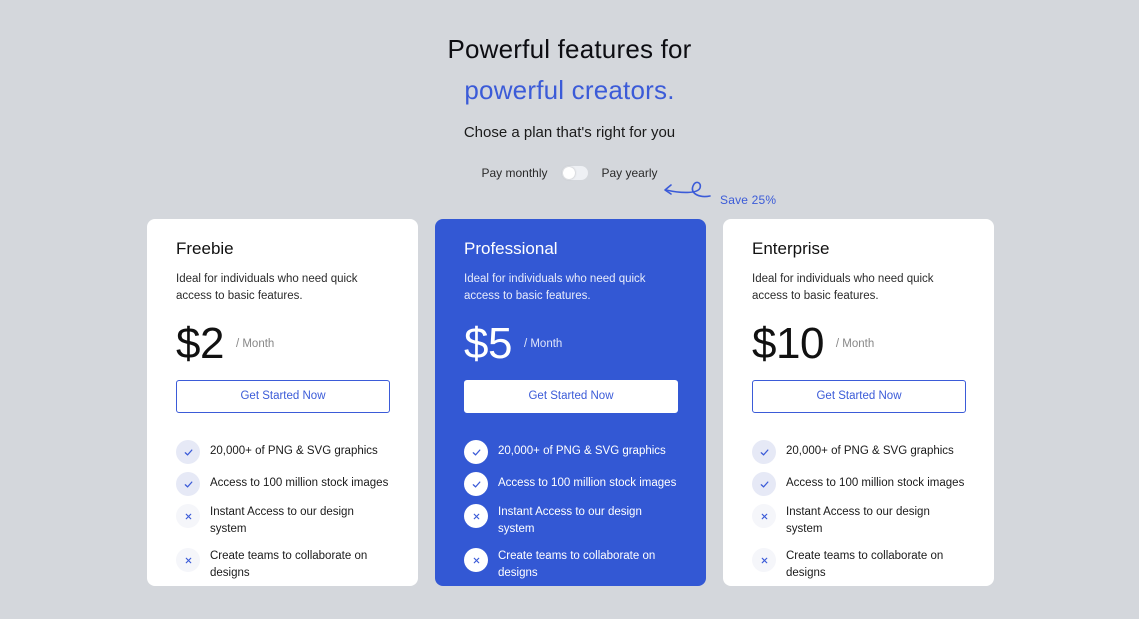 The height and width of the screenshot is (619, 1139). Describe the element at coordinates (630, 173) in the screenshot. I see `pay-yearly-label: Pay yearly` at that location.